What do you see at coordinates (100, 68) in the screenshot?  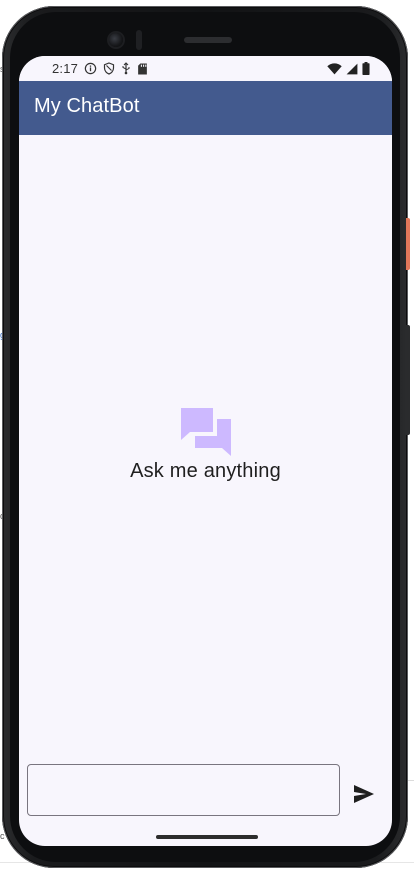 I see `status-left: 2:17` at bounding box center [100, 68].